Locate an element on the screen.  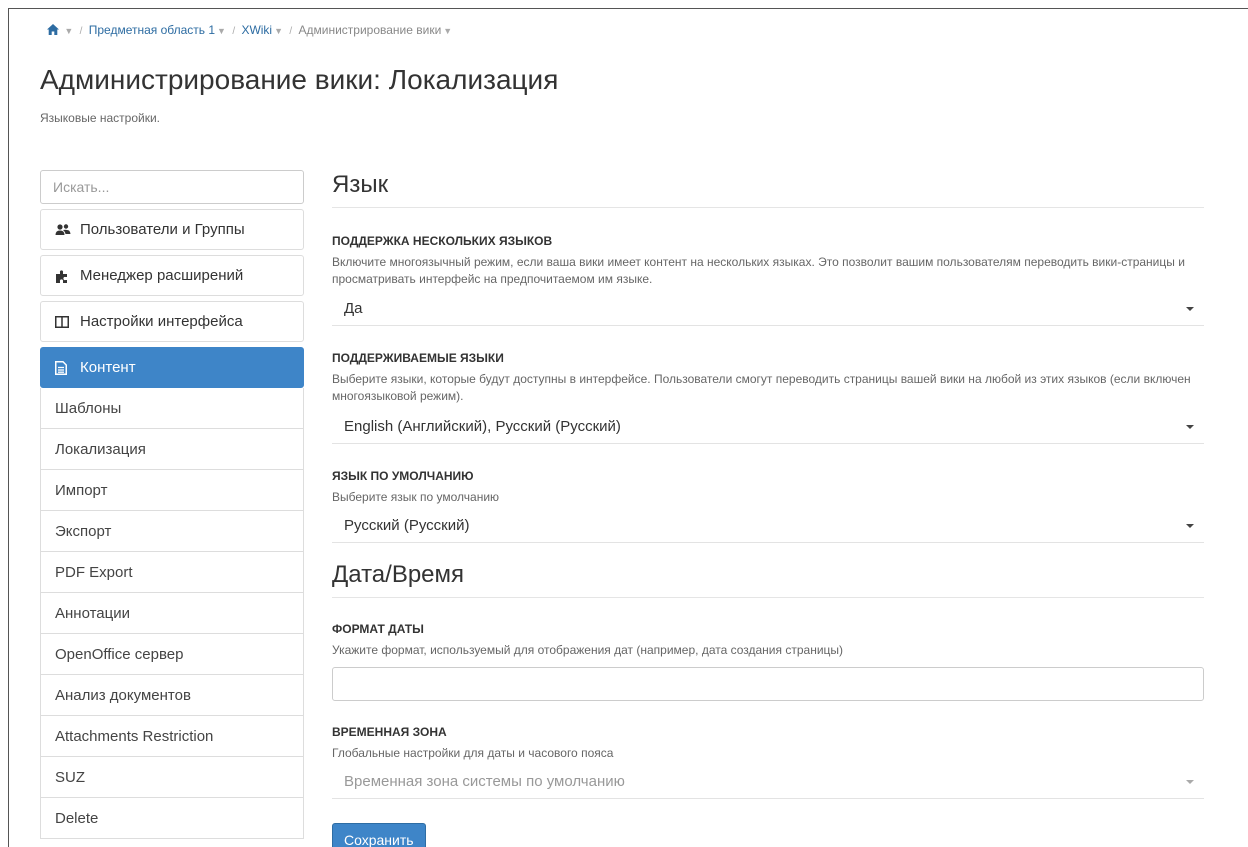
puzzle-icon is located at coordinates (63, 276).